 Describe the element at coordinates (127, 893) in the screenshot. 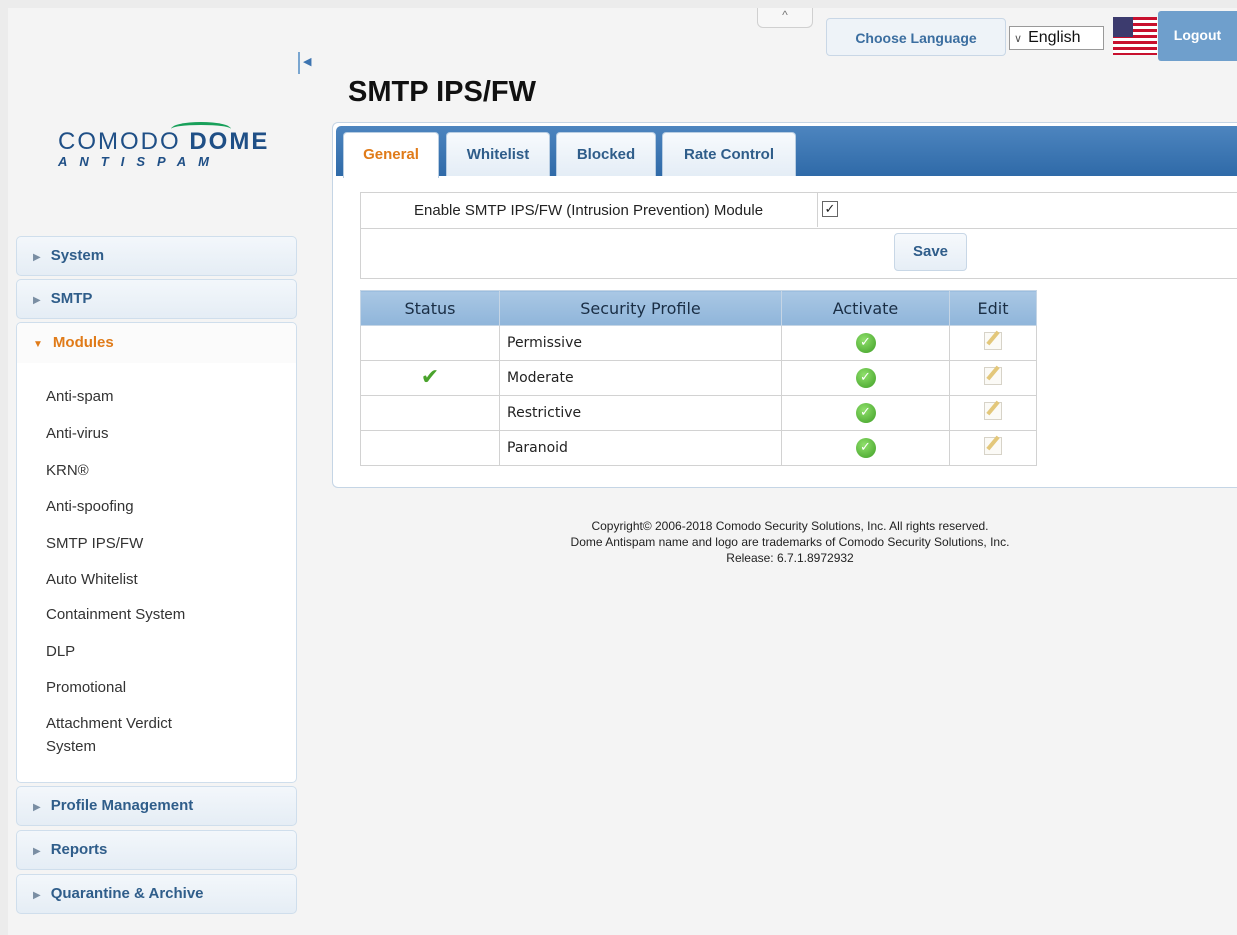

I see `sidebar-item-label: Quarantine & Archive` at that location.